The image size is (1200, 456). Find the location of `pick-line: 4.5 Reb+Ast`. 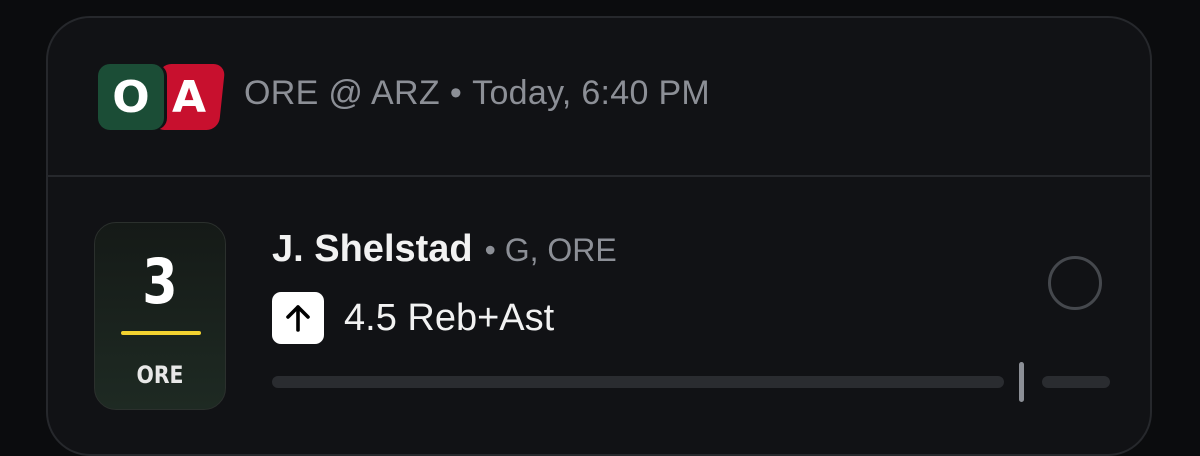

pick-line: 4.5 Reb+Ast is located at coordinates (413, 318).